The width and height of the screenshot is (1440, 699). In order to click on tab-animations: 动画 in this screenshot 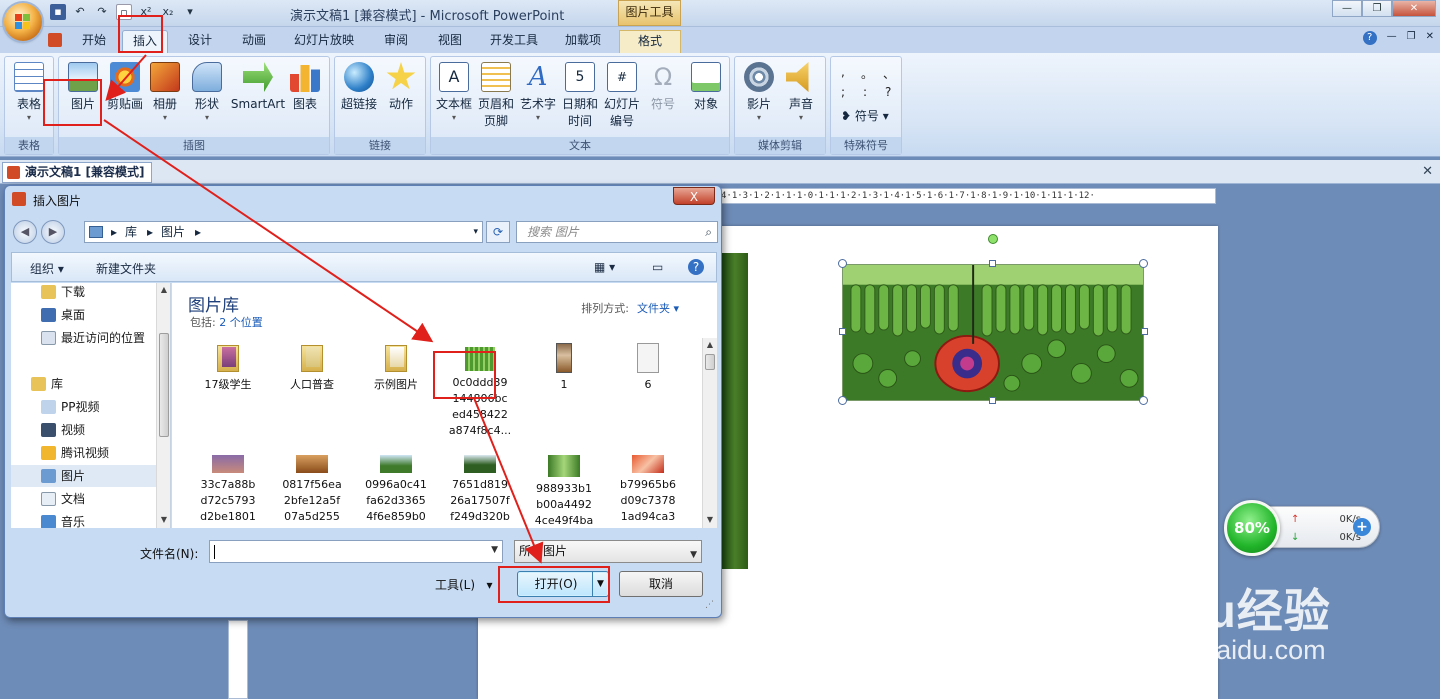, I will do `click(254, 41)`.